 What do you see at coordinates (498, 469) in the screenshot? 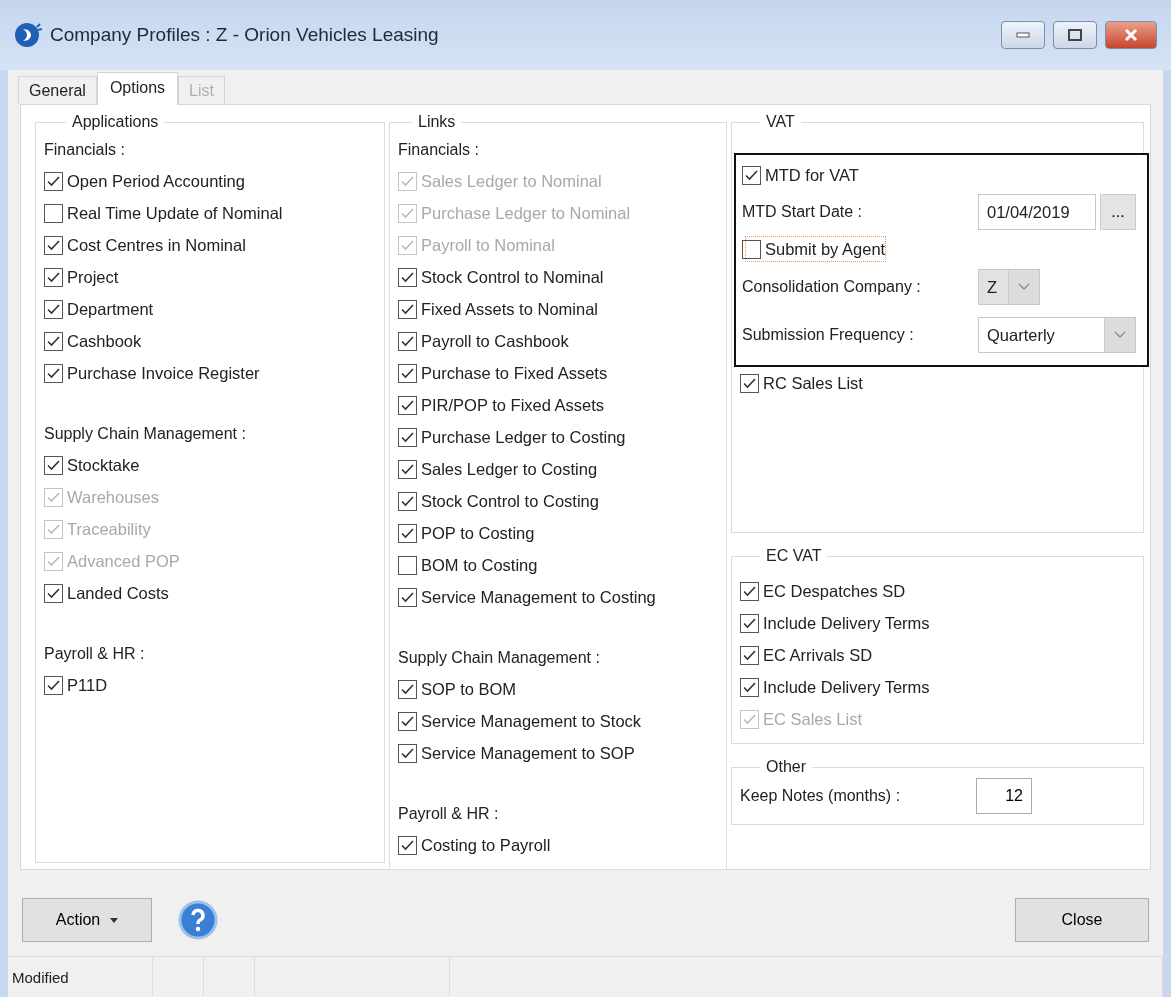
I see `checkbox: Sales Ledger to Costing` at bounding box center [498, 469].